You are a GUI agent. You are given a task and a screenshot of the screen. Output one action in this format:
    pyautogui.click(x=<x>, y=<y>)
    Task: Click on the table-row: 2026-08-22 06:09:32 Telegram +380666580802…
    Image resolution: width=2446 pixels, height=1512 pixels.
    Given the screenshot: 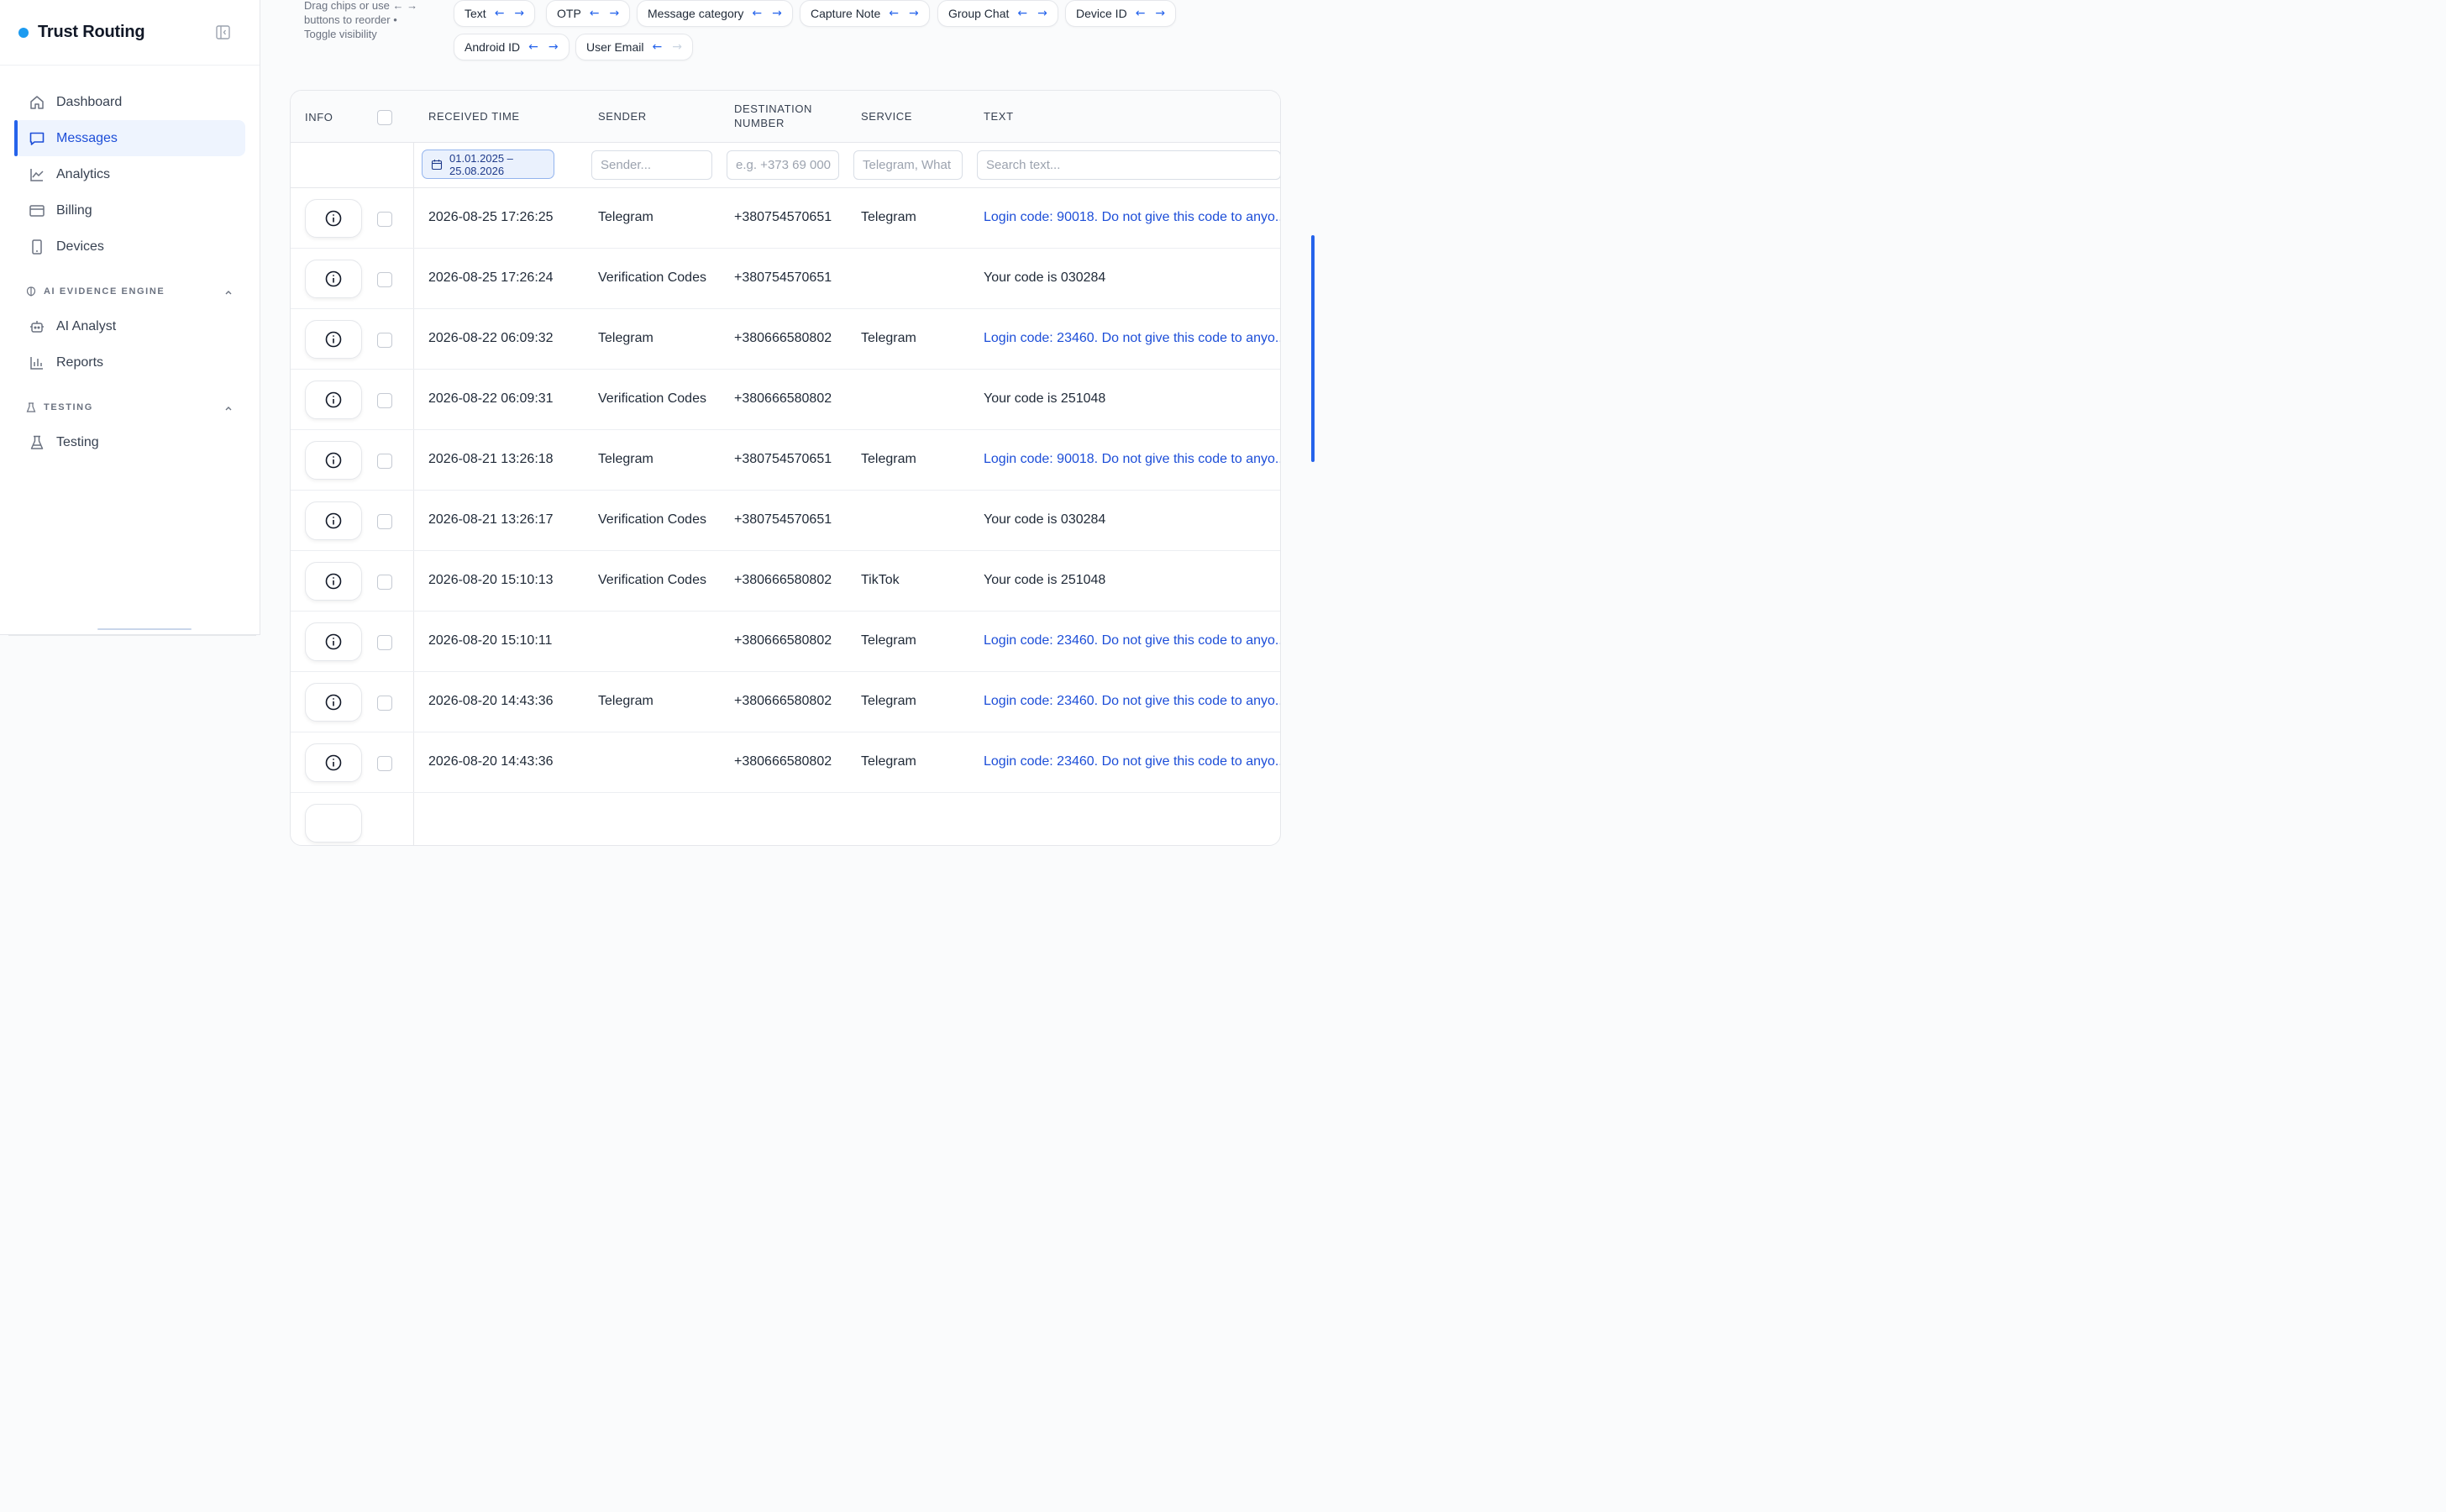 What is the action you would take?
    pyautogui.click(x=786, y=339)
    